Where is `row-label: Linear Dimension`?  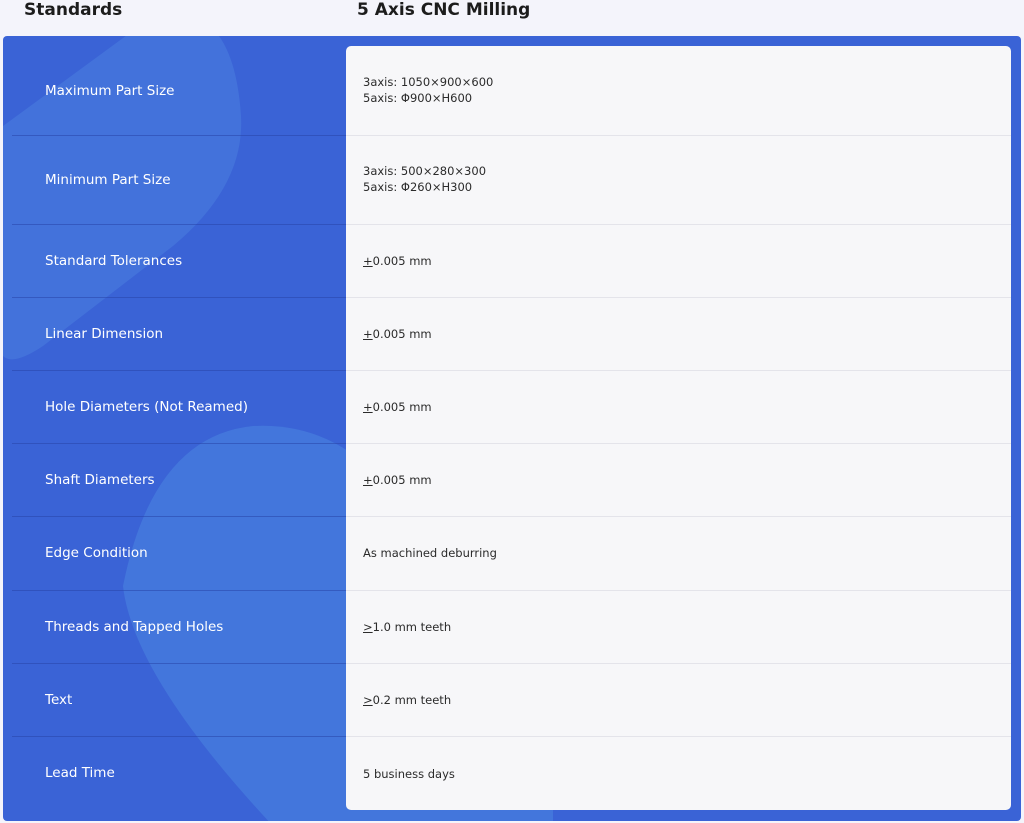
row-label: Linear Dimension is located at coordinates (104, 334).